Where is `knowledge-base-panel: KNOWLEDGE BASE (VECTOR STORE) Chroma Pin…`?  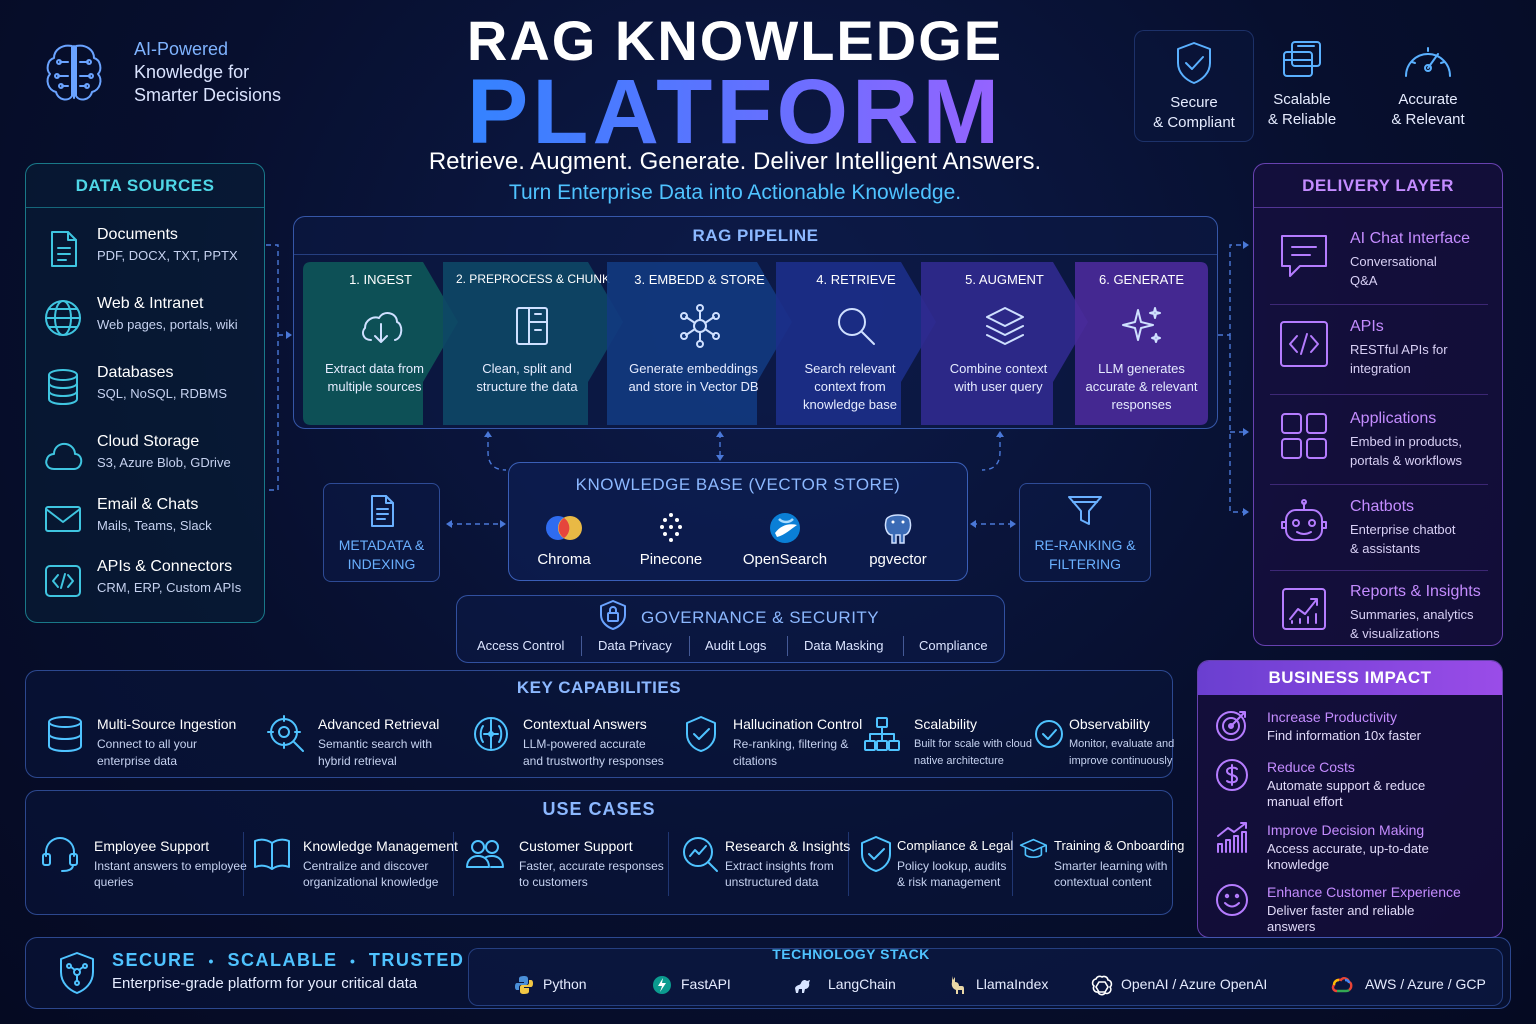
knowledge-base-panel: KNOWLEDGE BASE (VECTOR STORE) Chroma Pin… is located at coordinates (738, 521).